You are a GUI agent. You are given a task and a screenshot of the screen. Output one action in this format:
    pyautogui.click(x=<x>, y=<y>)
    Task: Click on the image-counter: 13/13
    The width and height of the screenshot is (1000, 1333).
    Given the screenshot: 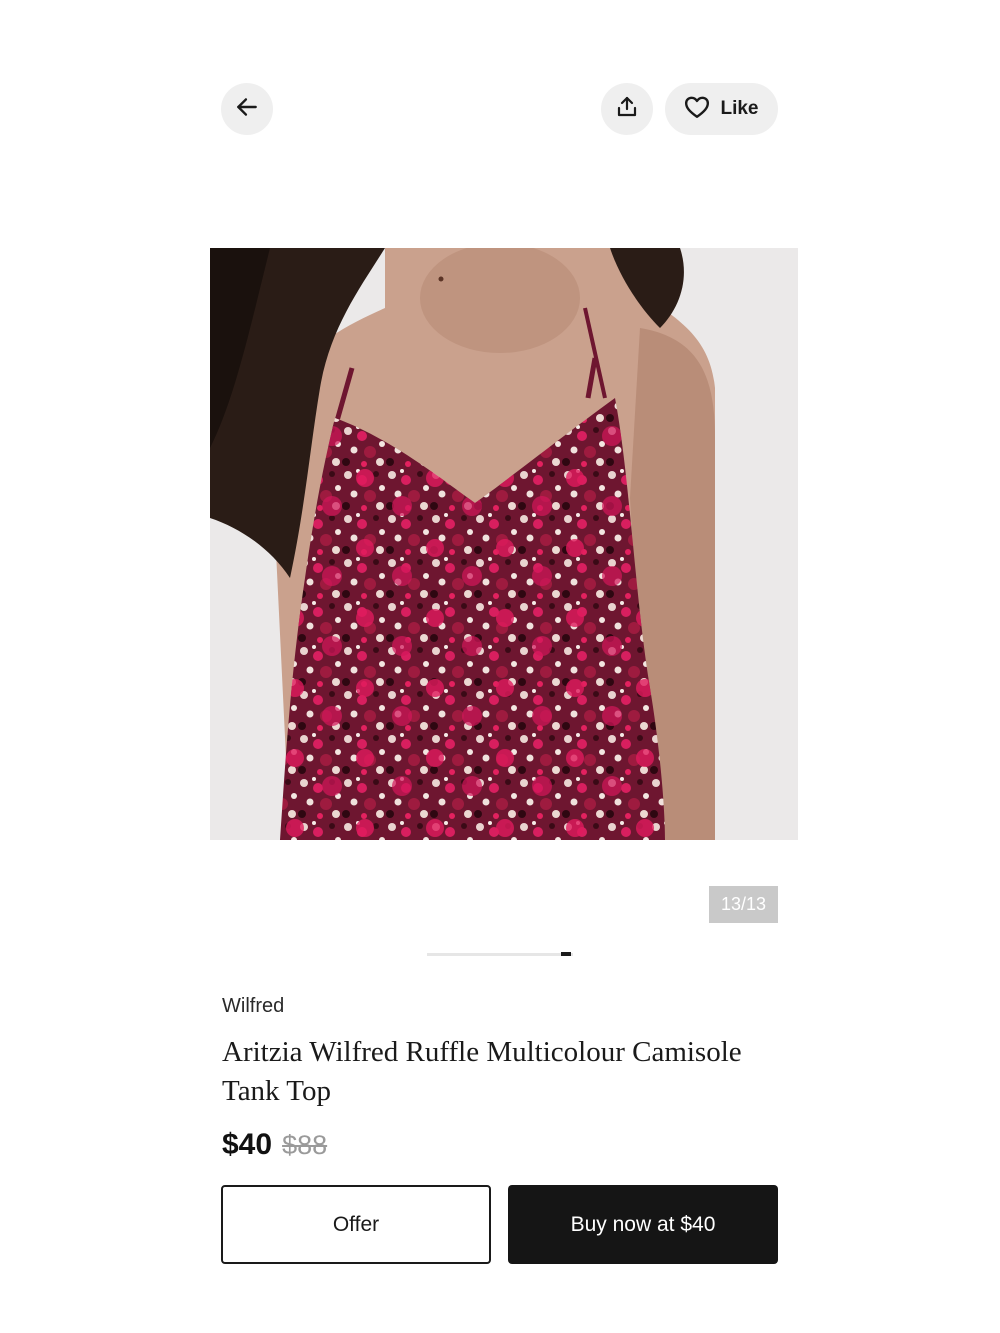 What is the action you would take?
    pyautogui.click(x=743, y=904)
    